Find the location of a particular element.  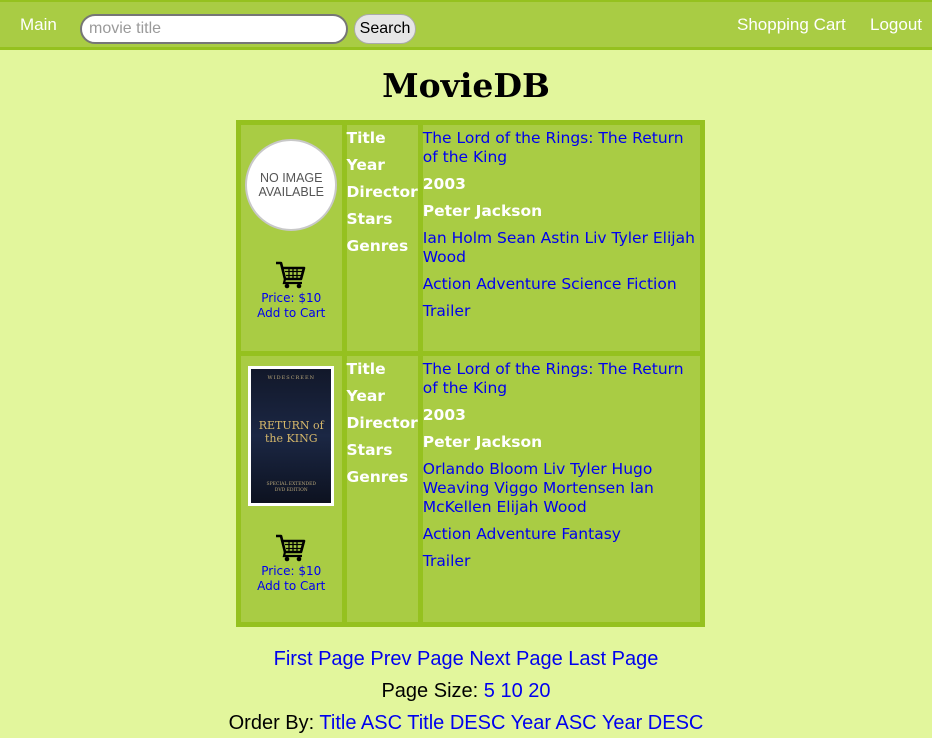

page-size-selector: Page Size: 5 10 20 is located at coordinates (466, 691).